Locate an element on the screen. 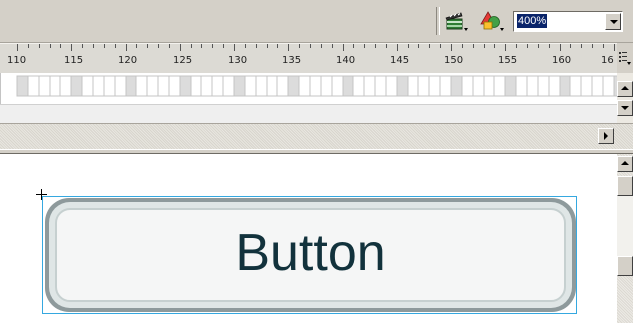 The image size is (633, 323). ruler-label: 140 is located at coordinates (346, 60).